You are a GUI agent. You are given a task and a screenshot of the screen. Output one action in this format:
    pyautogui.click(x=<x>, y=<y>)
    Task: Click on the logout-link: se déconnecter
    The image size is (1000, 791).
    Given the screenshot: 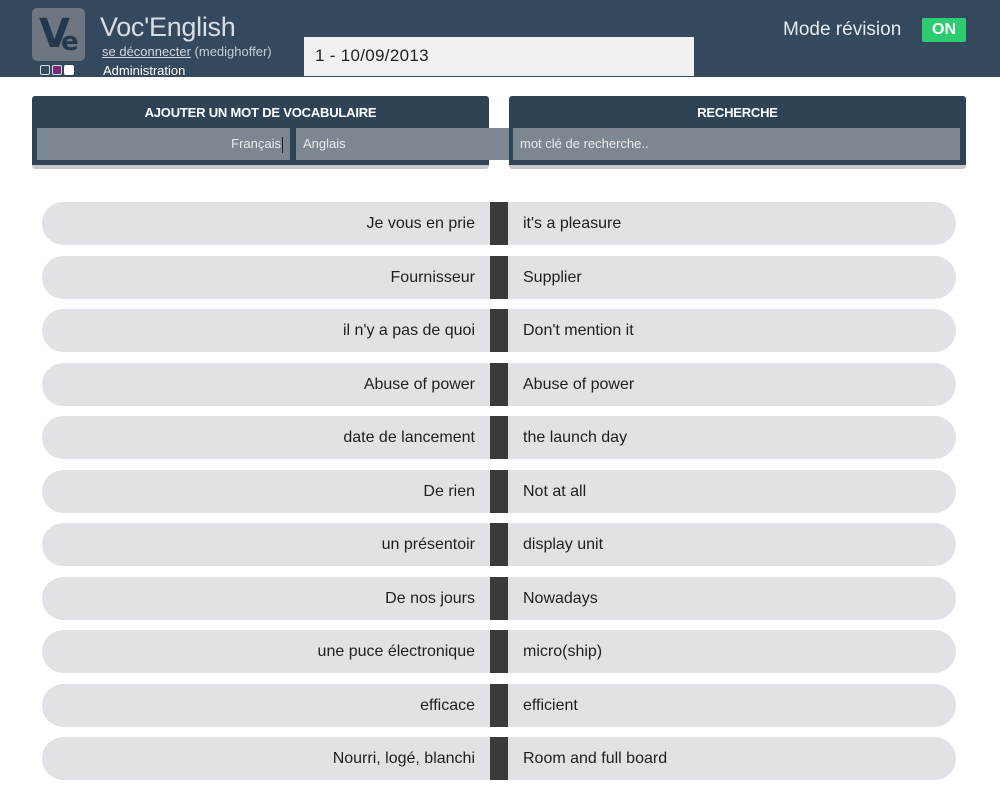 What is the action you would take?
    pyautogui.click(x=146, y=51)
    